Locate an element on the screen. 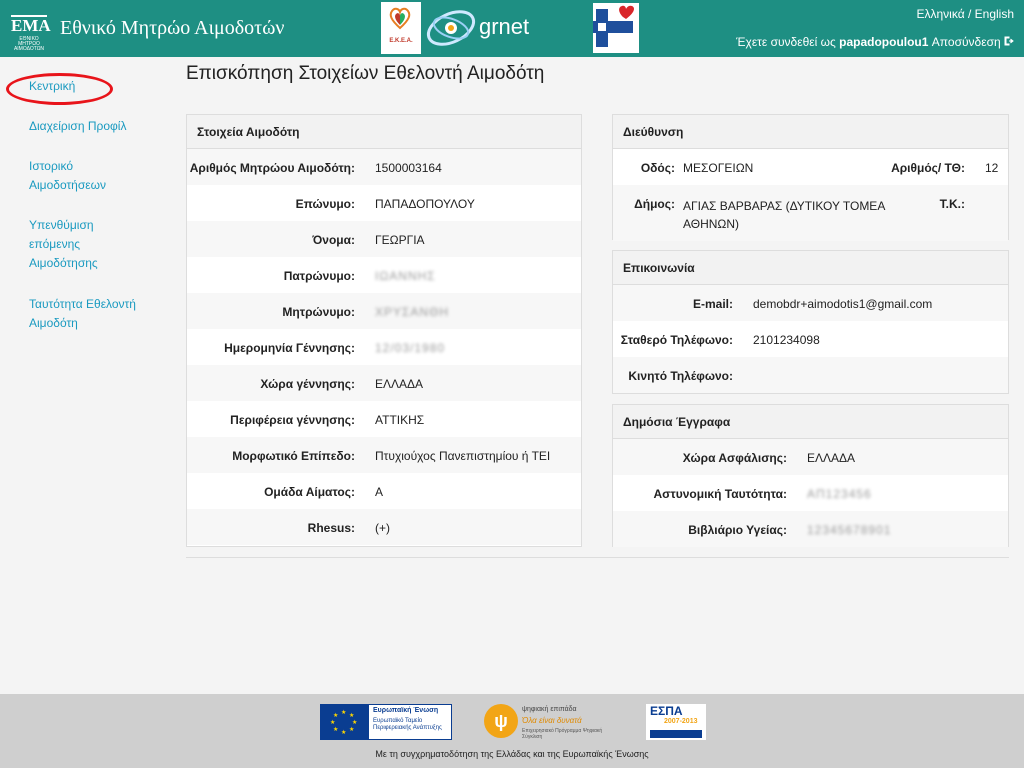  field-label: Αστυνομική Ταυτότητα: is located at coordinates (720, 494).